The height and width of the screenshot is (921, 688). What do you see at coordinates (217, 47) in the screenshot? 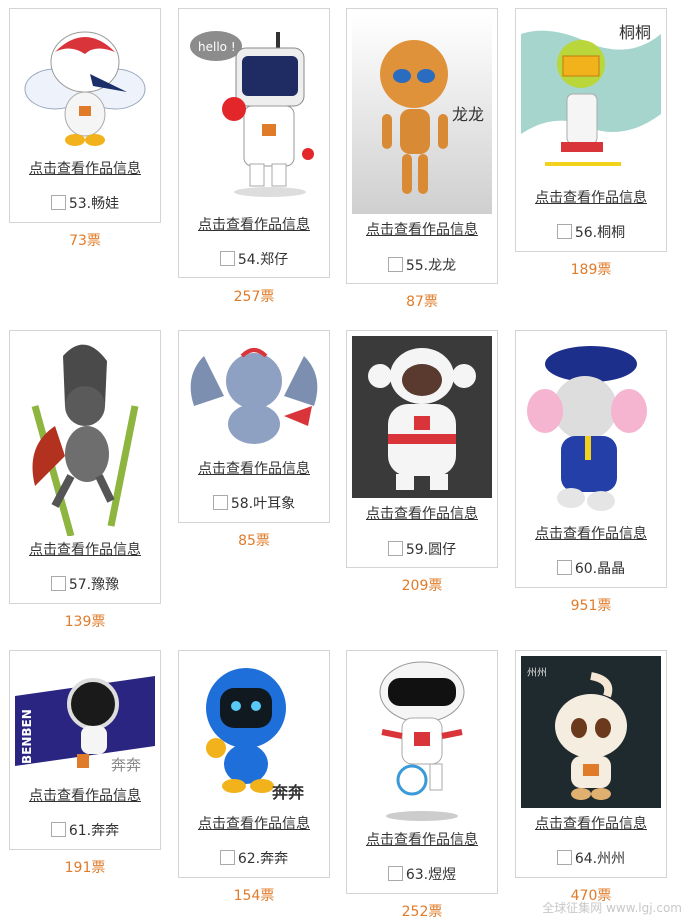
I see `hello-badge: hello !` at bounding box center [217, 47].